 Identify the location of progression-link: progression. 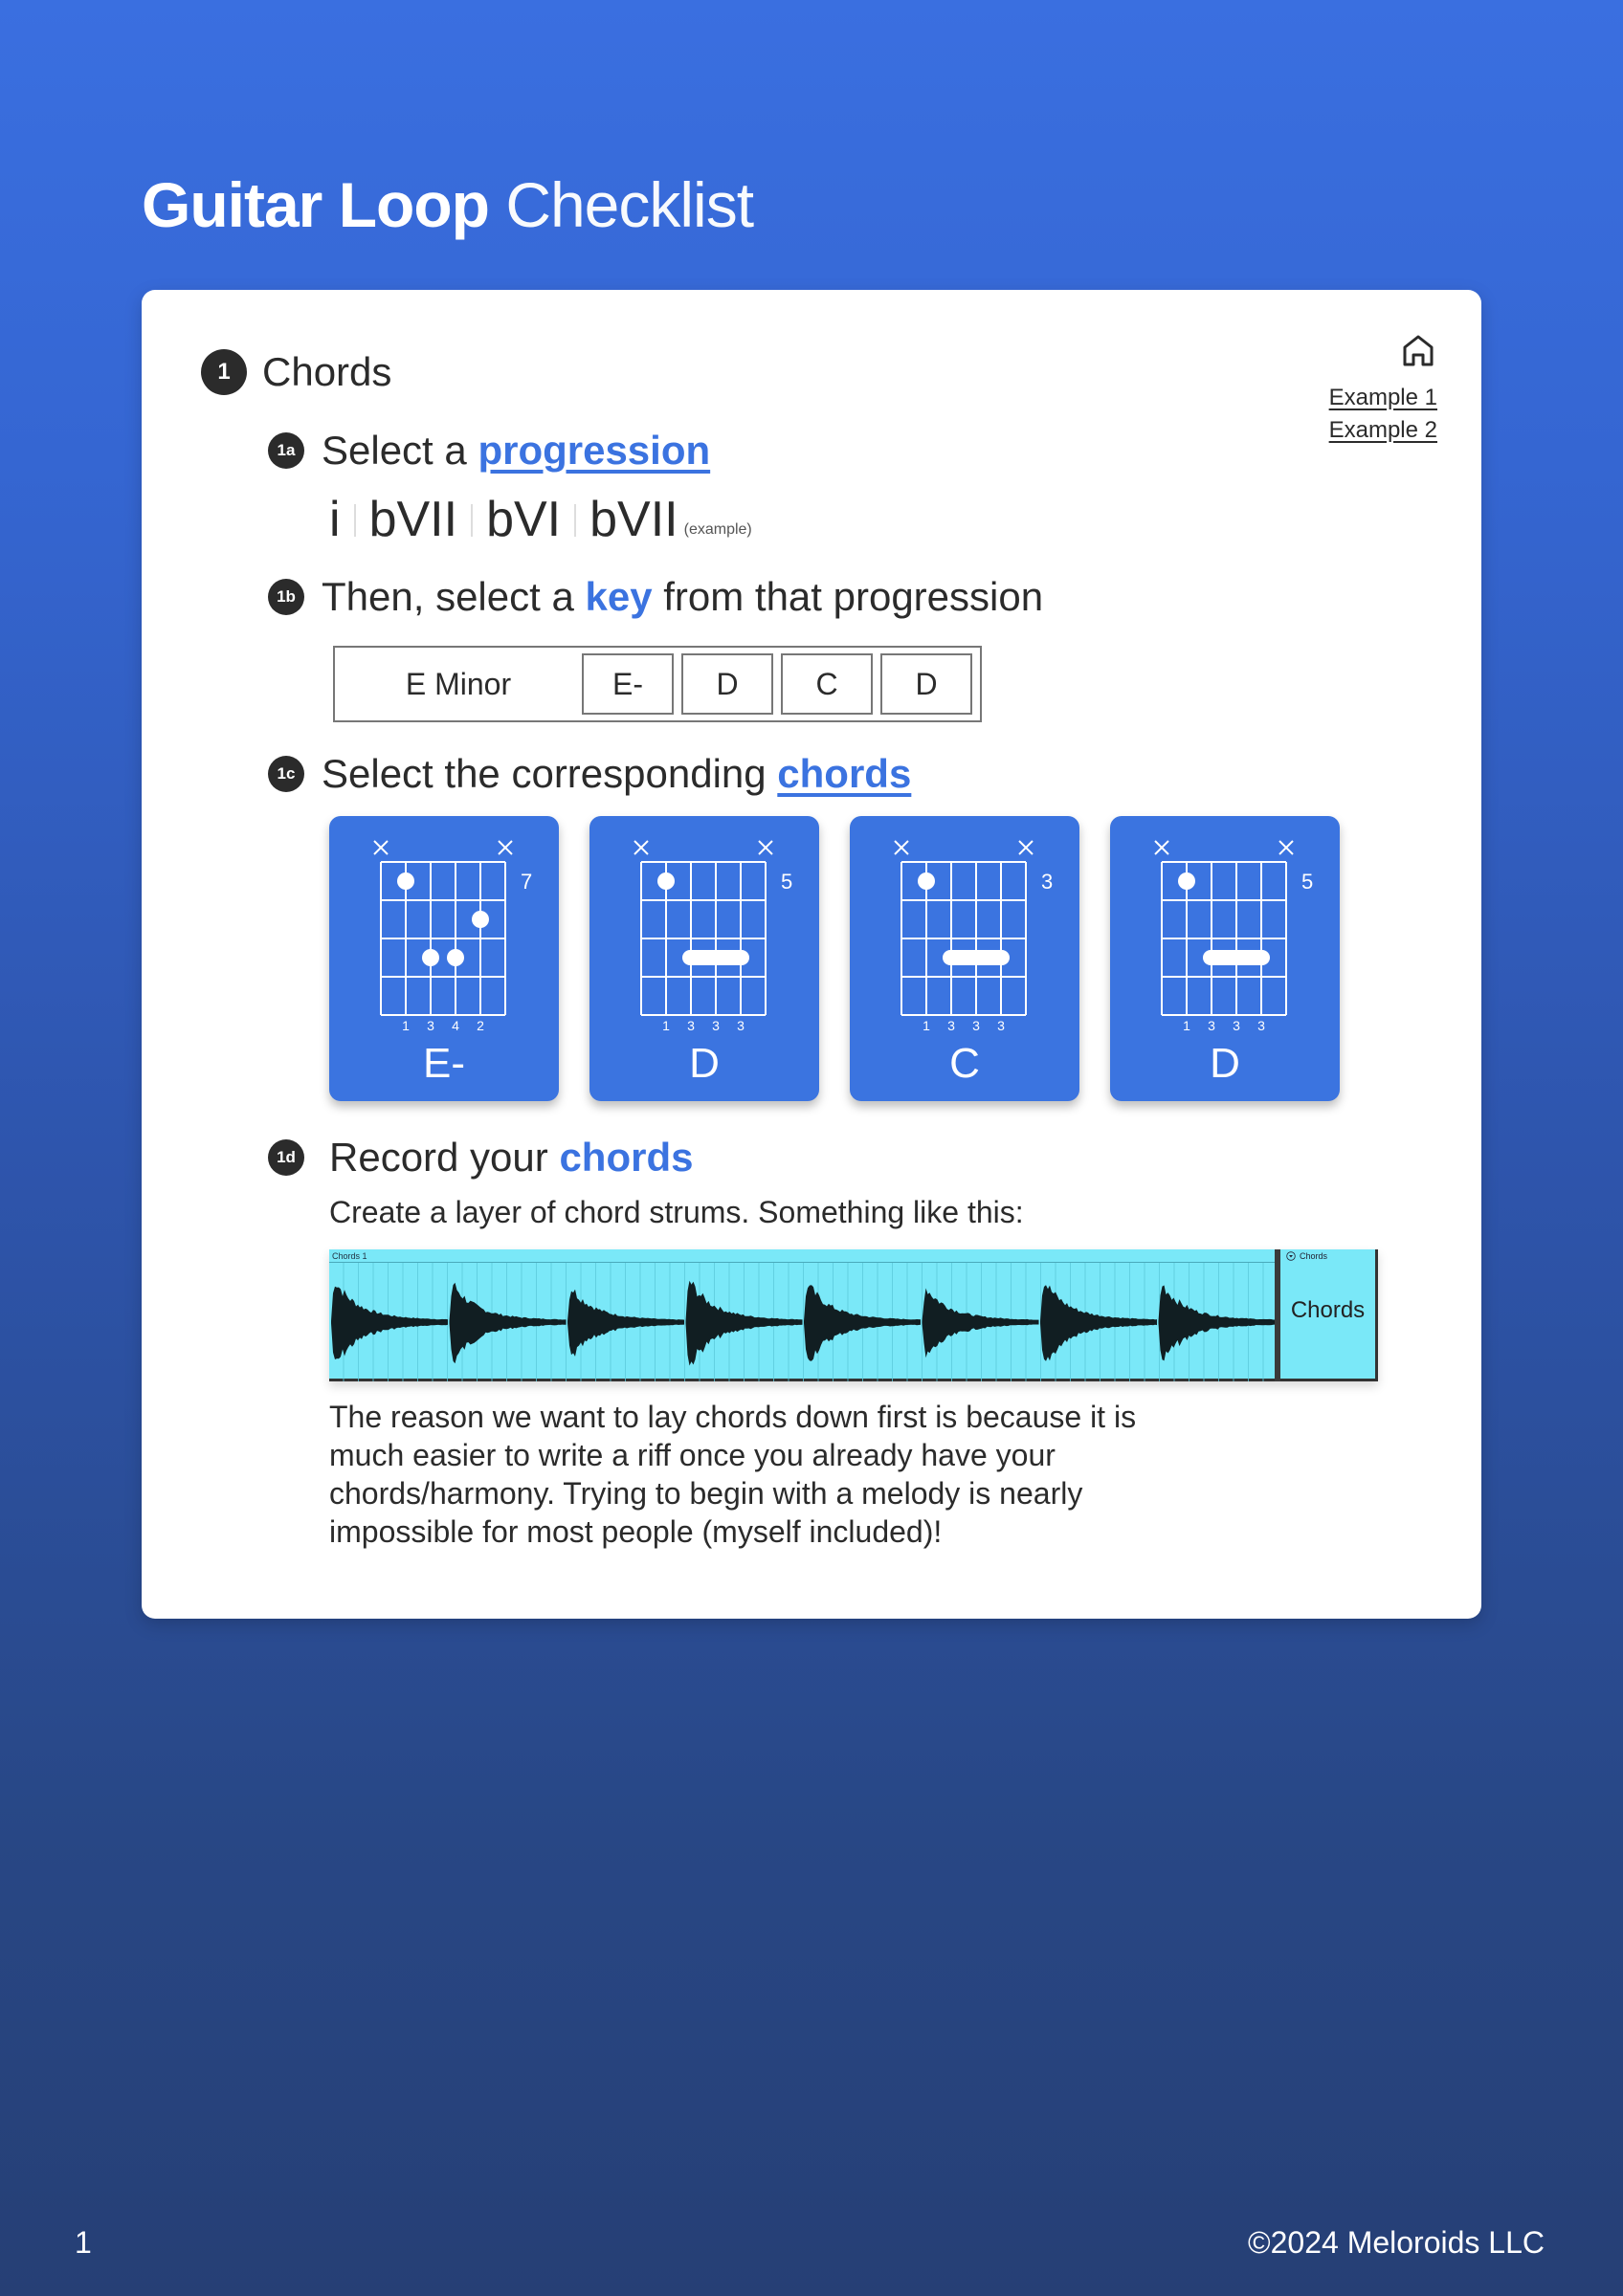
(594, 451).